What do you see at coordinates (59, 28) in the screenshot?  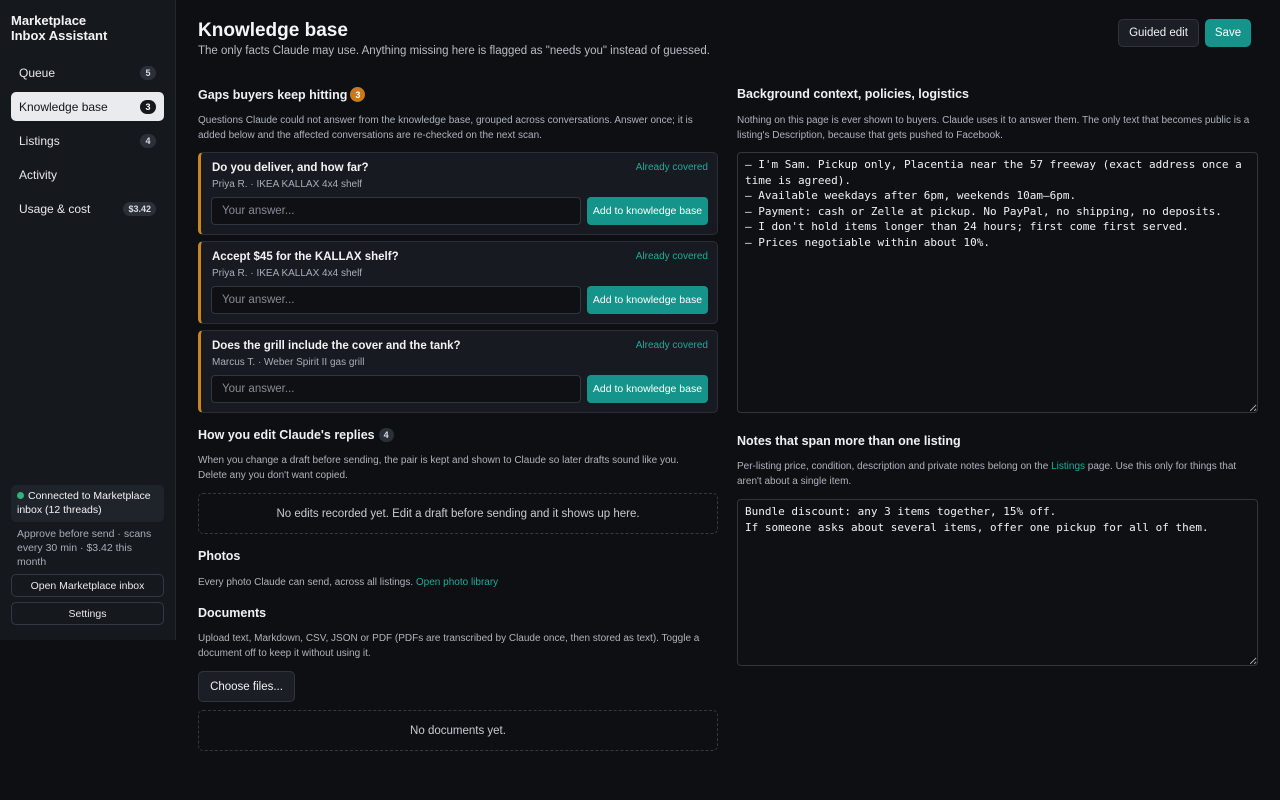 I see `app-title: Marketplace Inbox Assistant` at bounding box center [59, 28].